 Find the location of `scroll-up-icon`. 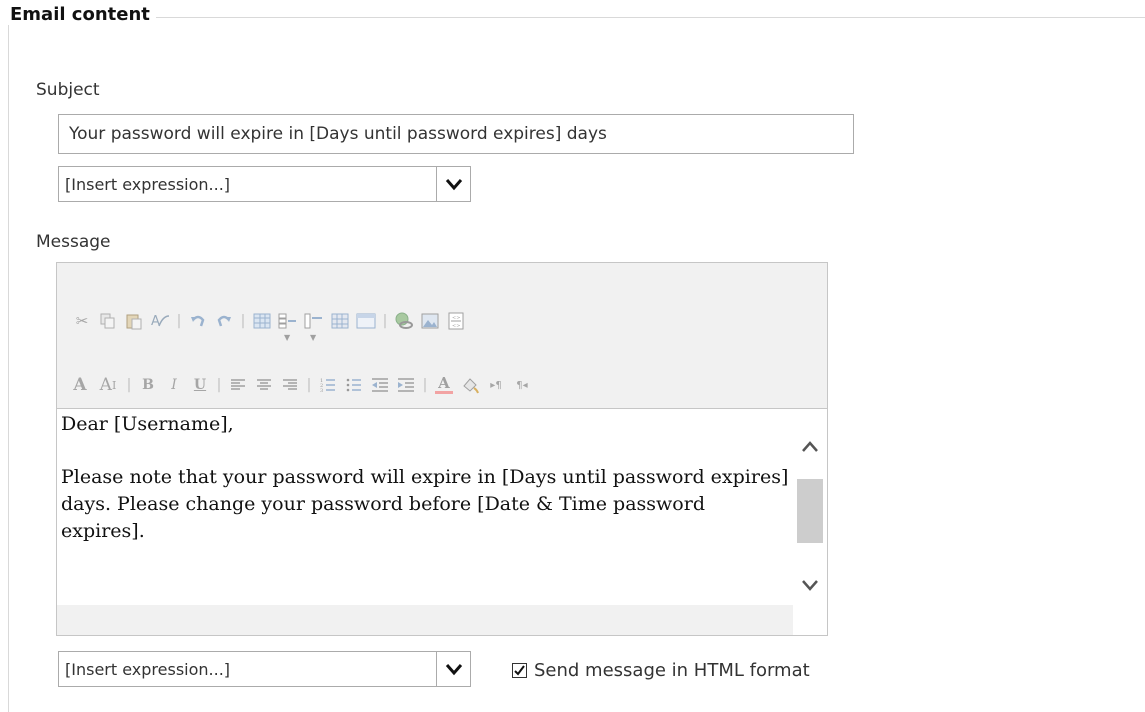

scroll-up-icon is located at coordinates (810, 448).